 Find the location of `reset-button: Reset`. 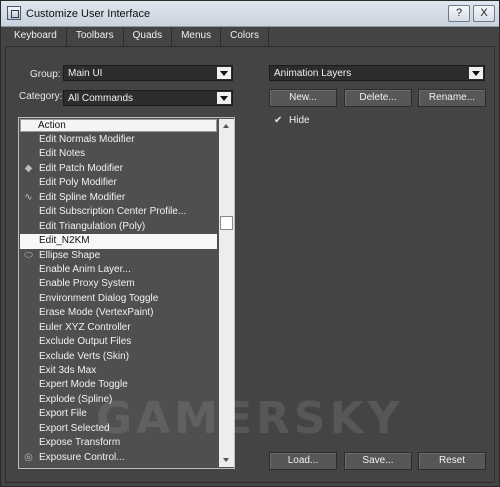

reset-button: Reset is located at coordinates (452, 461).